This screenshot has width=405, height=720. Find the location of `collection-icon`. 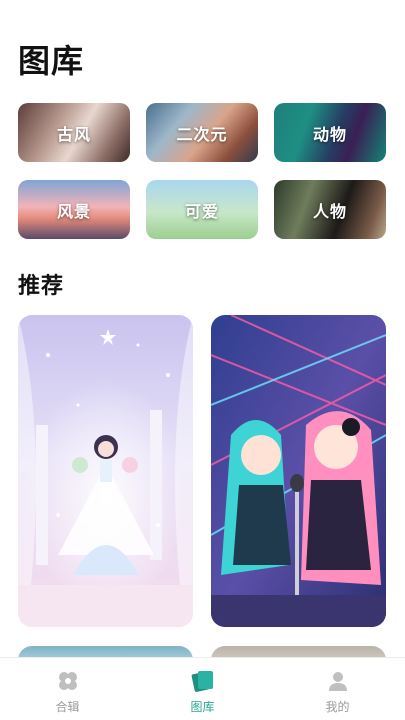

collection-icon is located at coordinates (68, 681).